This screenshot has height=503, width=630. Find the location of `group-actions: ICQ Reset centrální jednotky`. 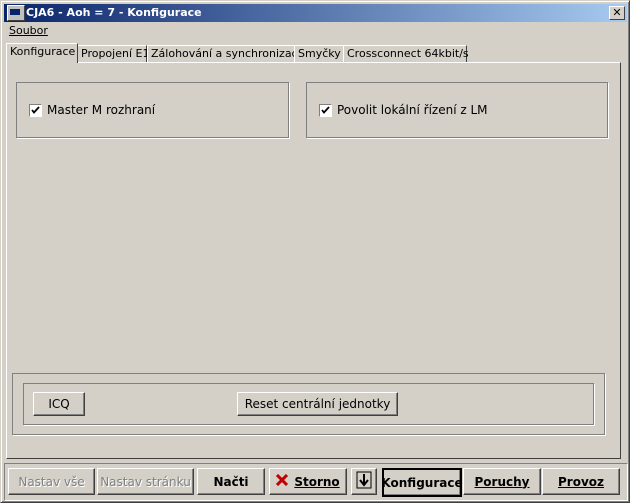

group-actions: ICQ Reset centrální jednotky is located at coordinates (308, 404).